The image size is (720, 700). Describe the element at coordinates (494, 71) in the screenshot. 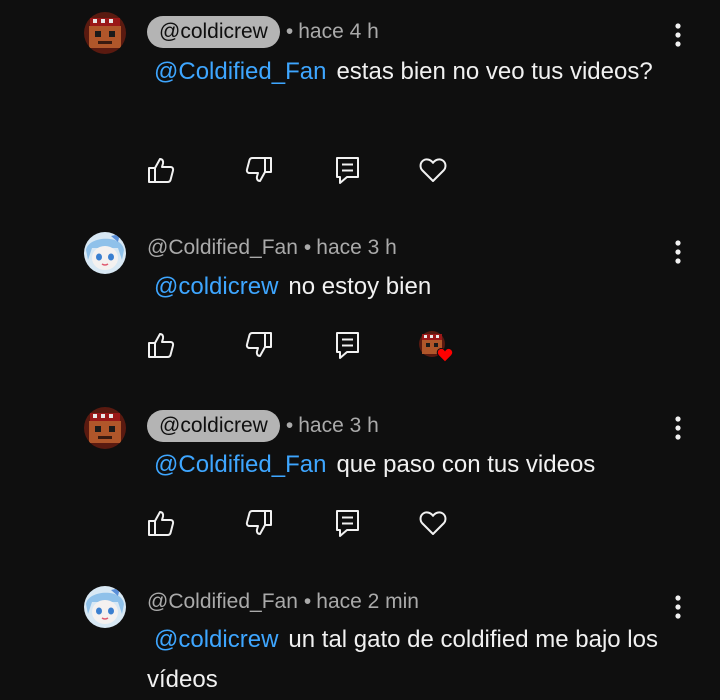

I see `comment-body: estas bien no veo tus videos?` at that location.